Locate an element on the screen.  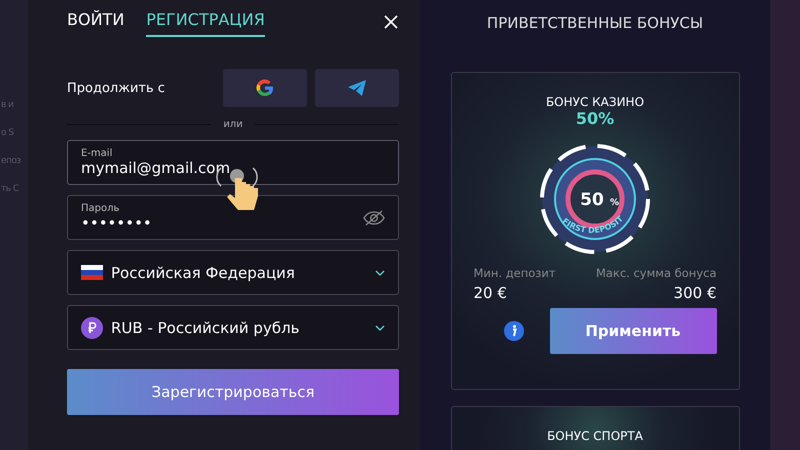
stat-value: 300 € is located at coordinates (695, 293).